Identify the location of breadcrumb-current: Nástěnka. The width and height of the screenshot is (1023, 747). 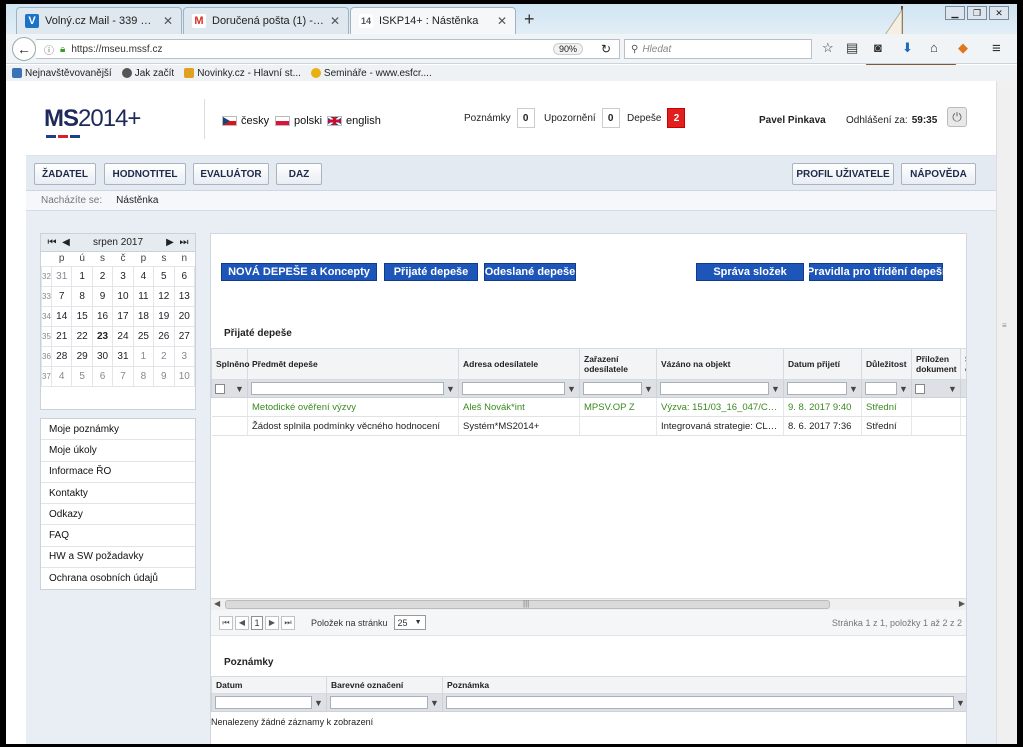
(137, 200).